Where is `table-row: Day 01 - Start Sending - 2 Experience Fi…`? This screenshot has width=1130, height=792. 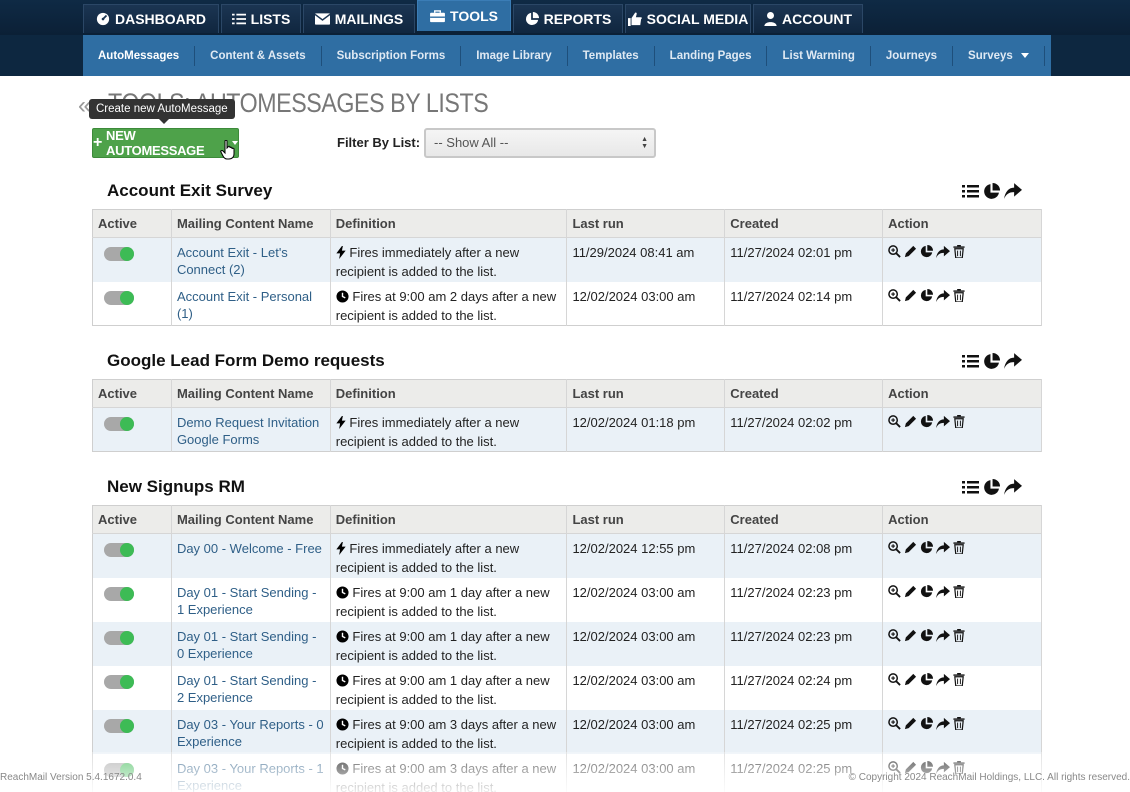
table-row: Day 01 - Start Sending - 2 Experience Fi… is located at coordinates (567, 687).